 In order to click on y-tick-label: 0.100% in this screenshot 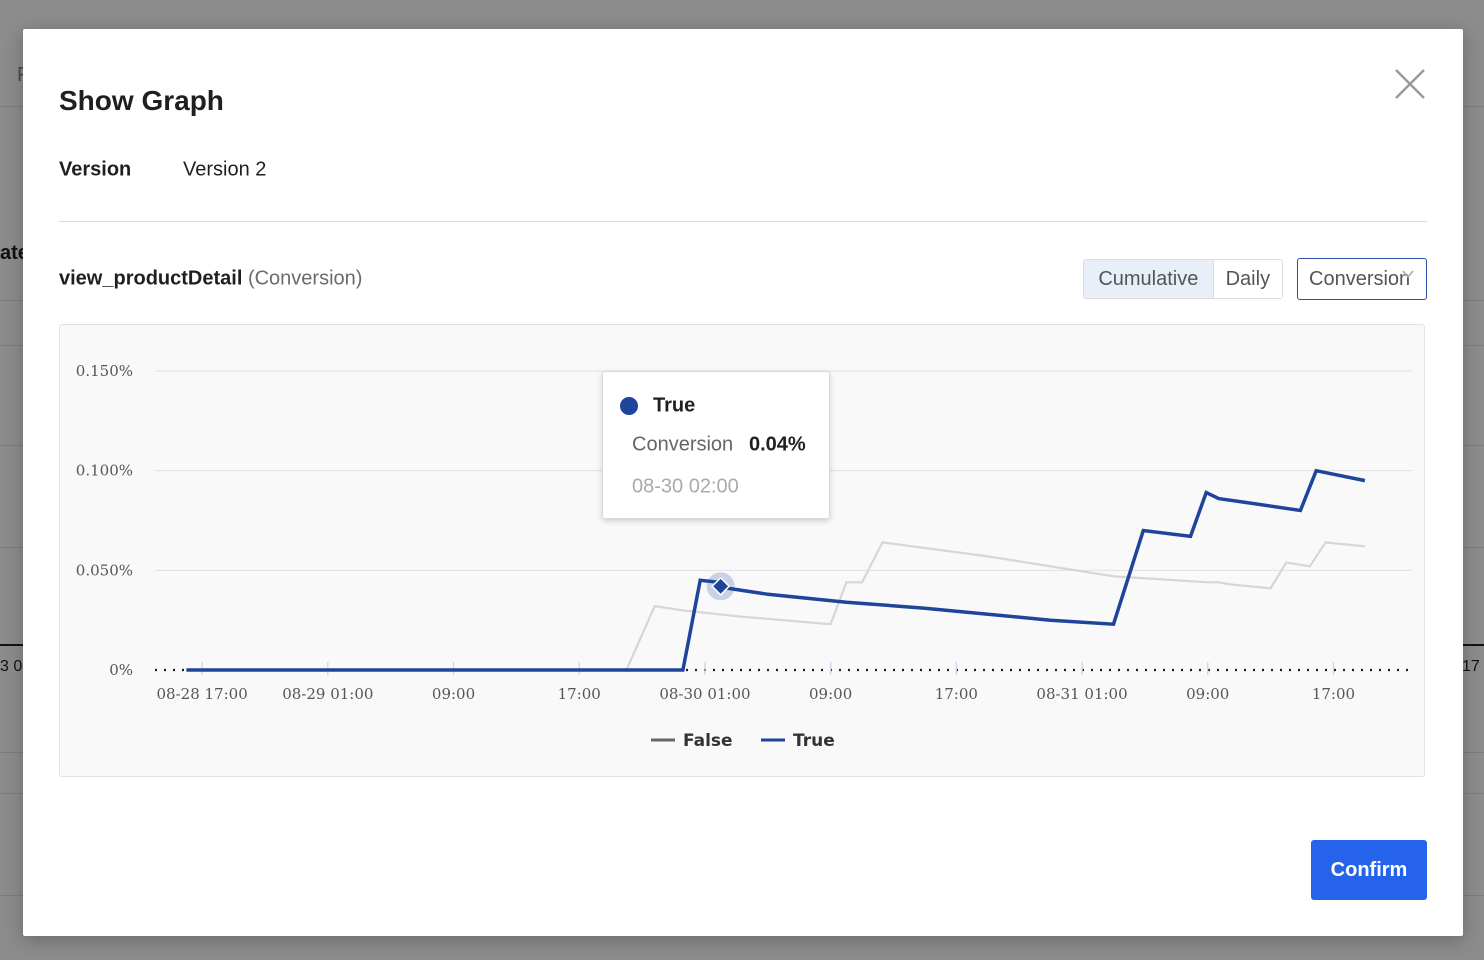, I will do `click(104, 471)`.